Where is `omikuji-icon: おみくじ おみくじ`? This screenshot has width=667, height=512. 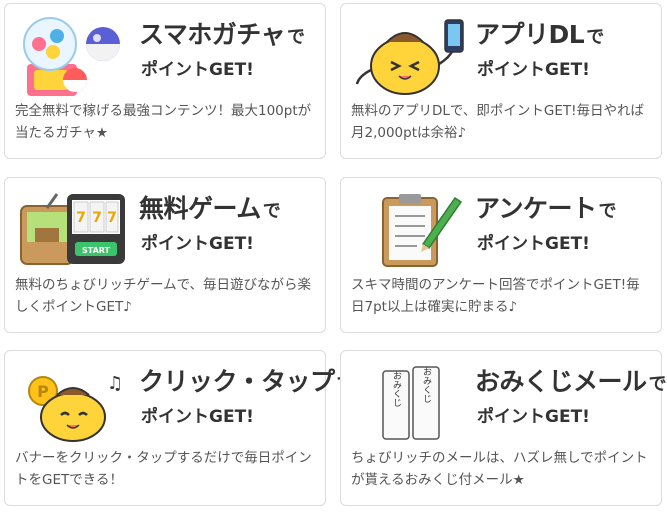 omikuji-icon: おみくじ おみくじ is located at coordinates (409, 403).